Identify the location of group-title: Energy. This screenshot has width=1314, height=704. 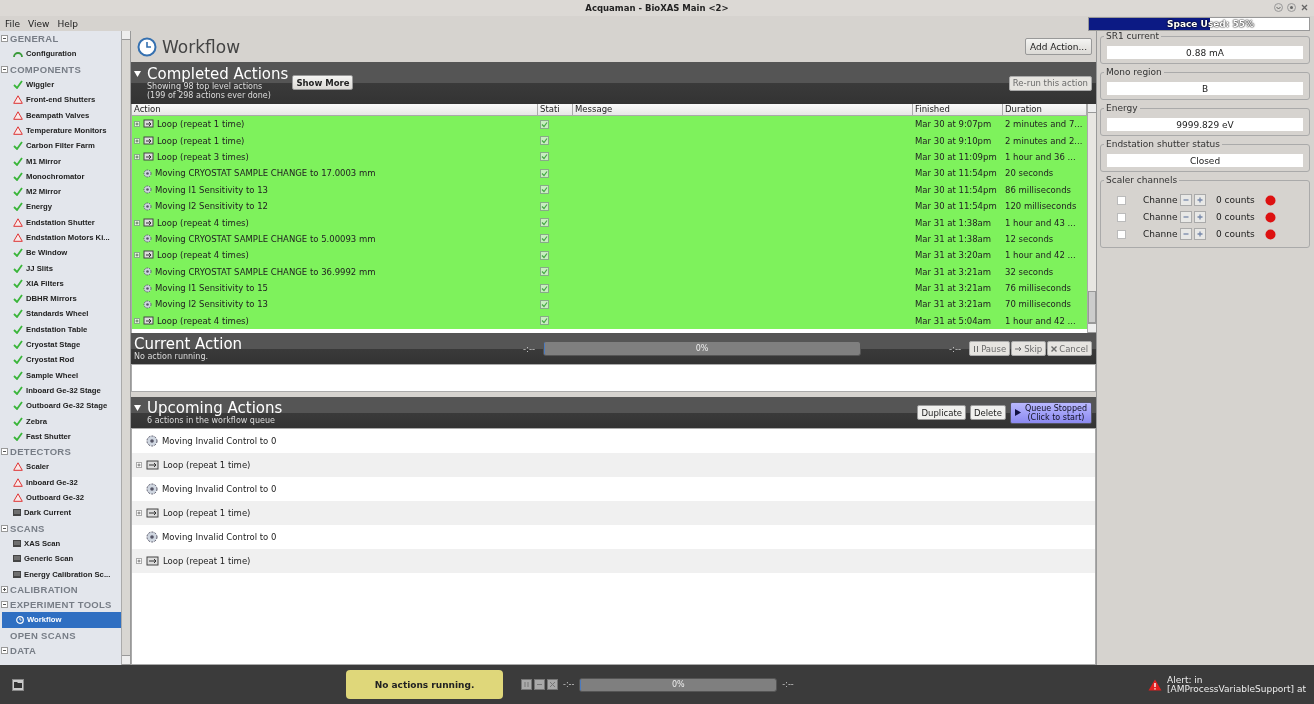
(1122, 108).